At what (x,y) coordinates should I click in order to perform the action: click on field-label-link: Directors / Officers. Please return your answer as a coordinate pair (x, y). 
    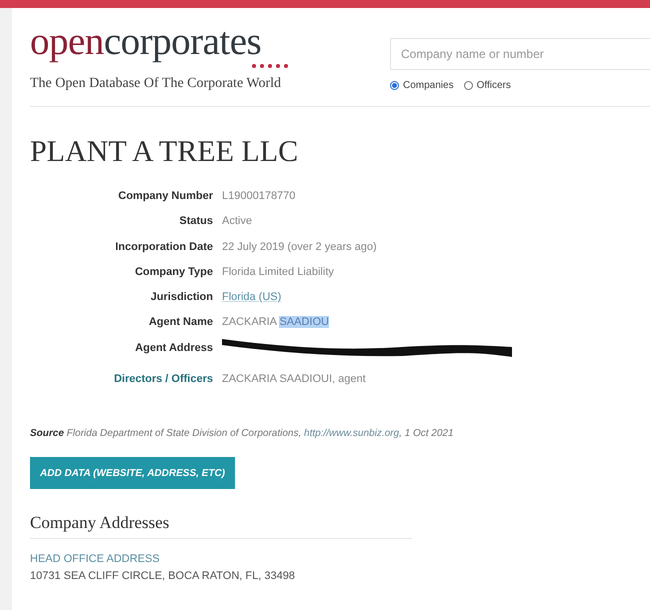
    Looking at the image, I should click on (163, 379).